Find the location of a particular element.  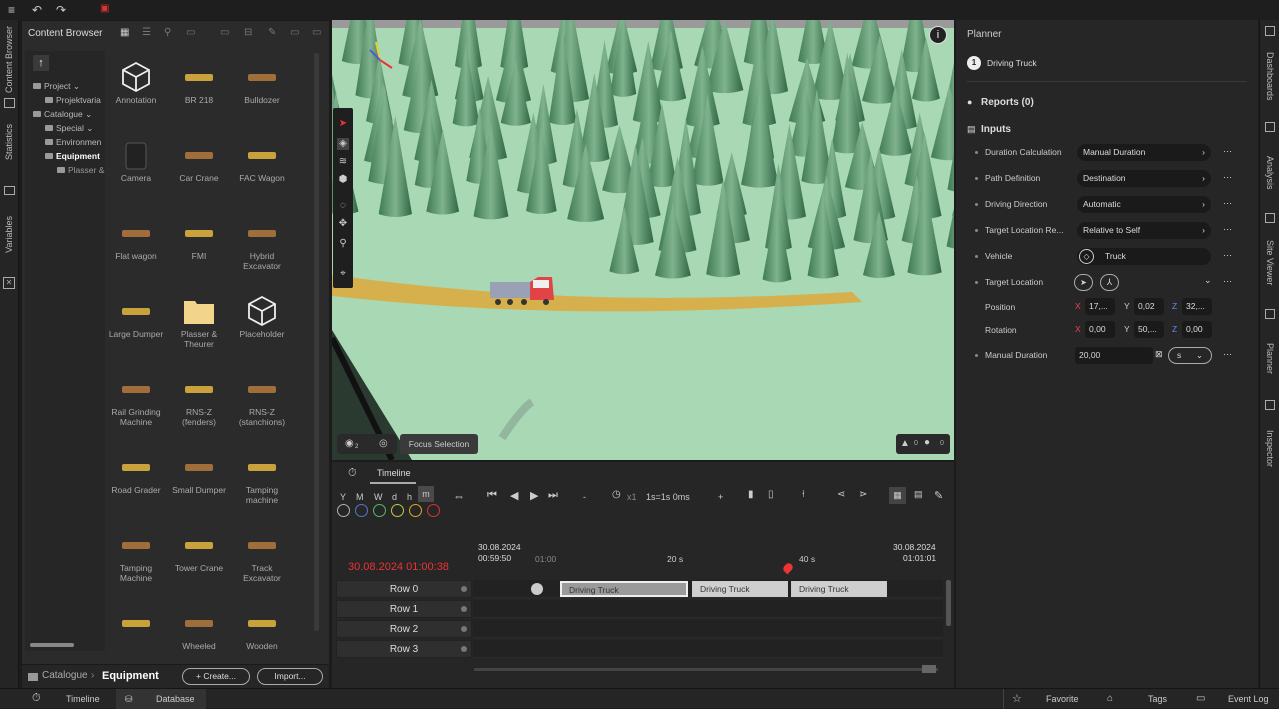

step-back-icon: ◀ is located at coordinates (514, 495).